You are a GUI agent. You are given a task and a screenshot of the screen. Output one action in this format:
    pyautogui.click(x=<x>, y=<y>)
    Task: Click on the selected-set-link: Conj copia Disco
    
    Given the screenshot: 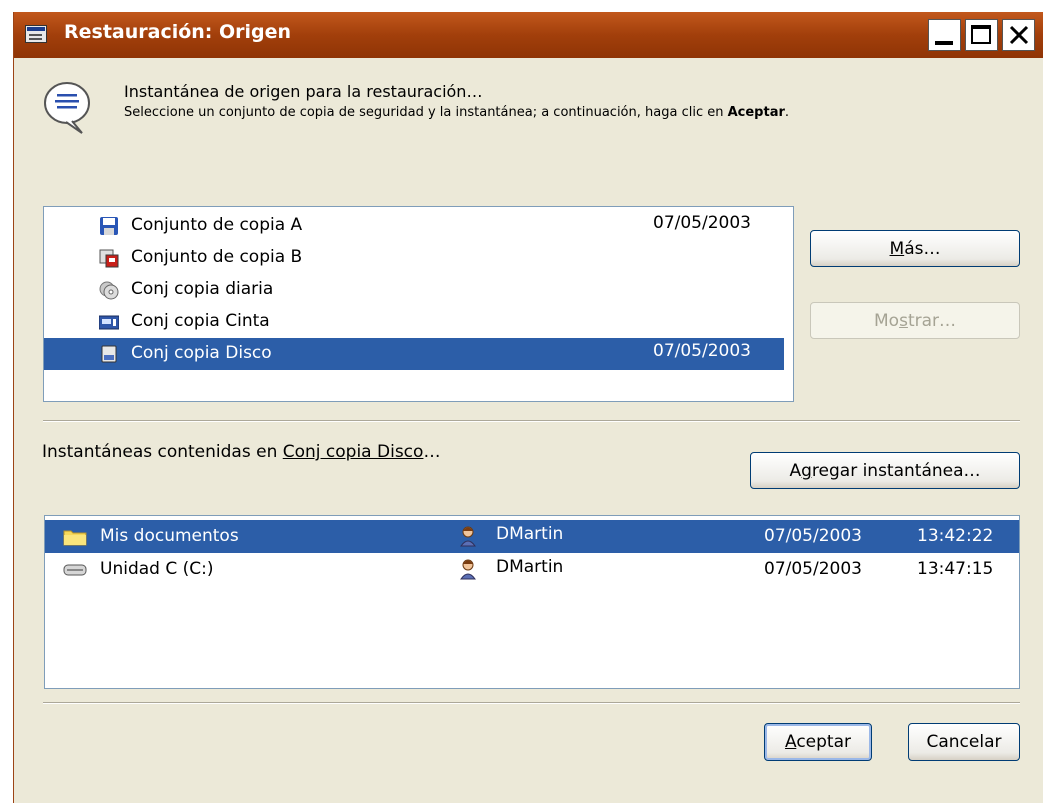 What is the action you would take?
    pyautogui.click(x=353, y=452)
    